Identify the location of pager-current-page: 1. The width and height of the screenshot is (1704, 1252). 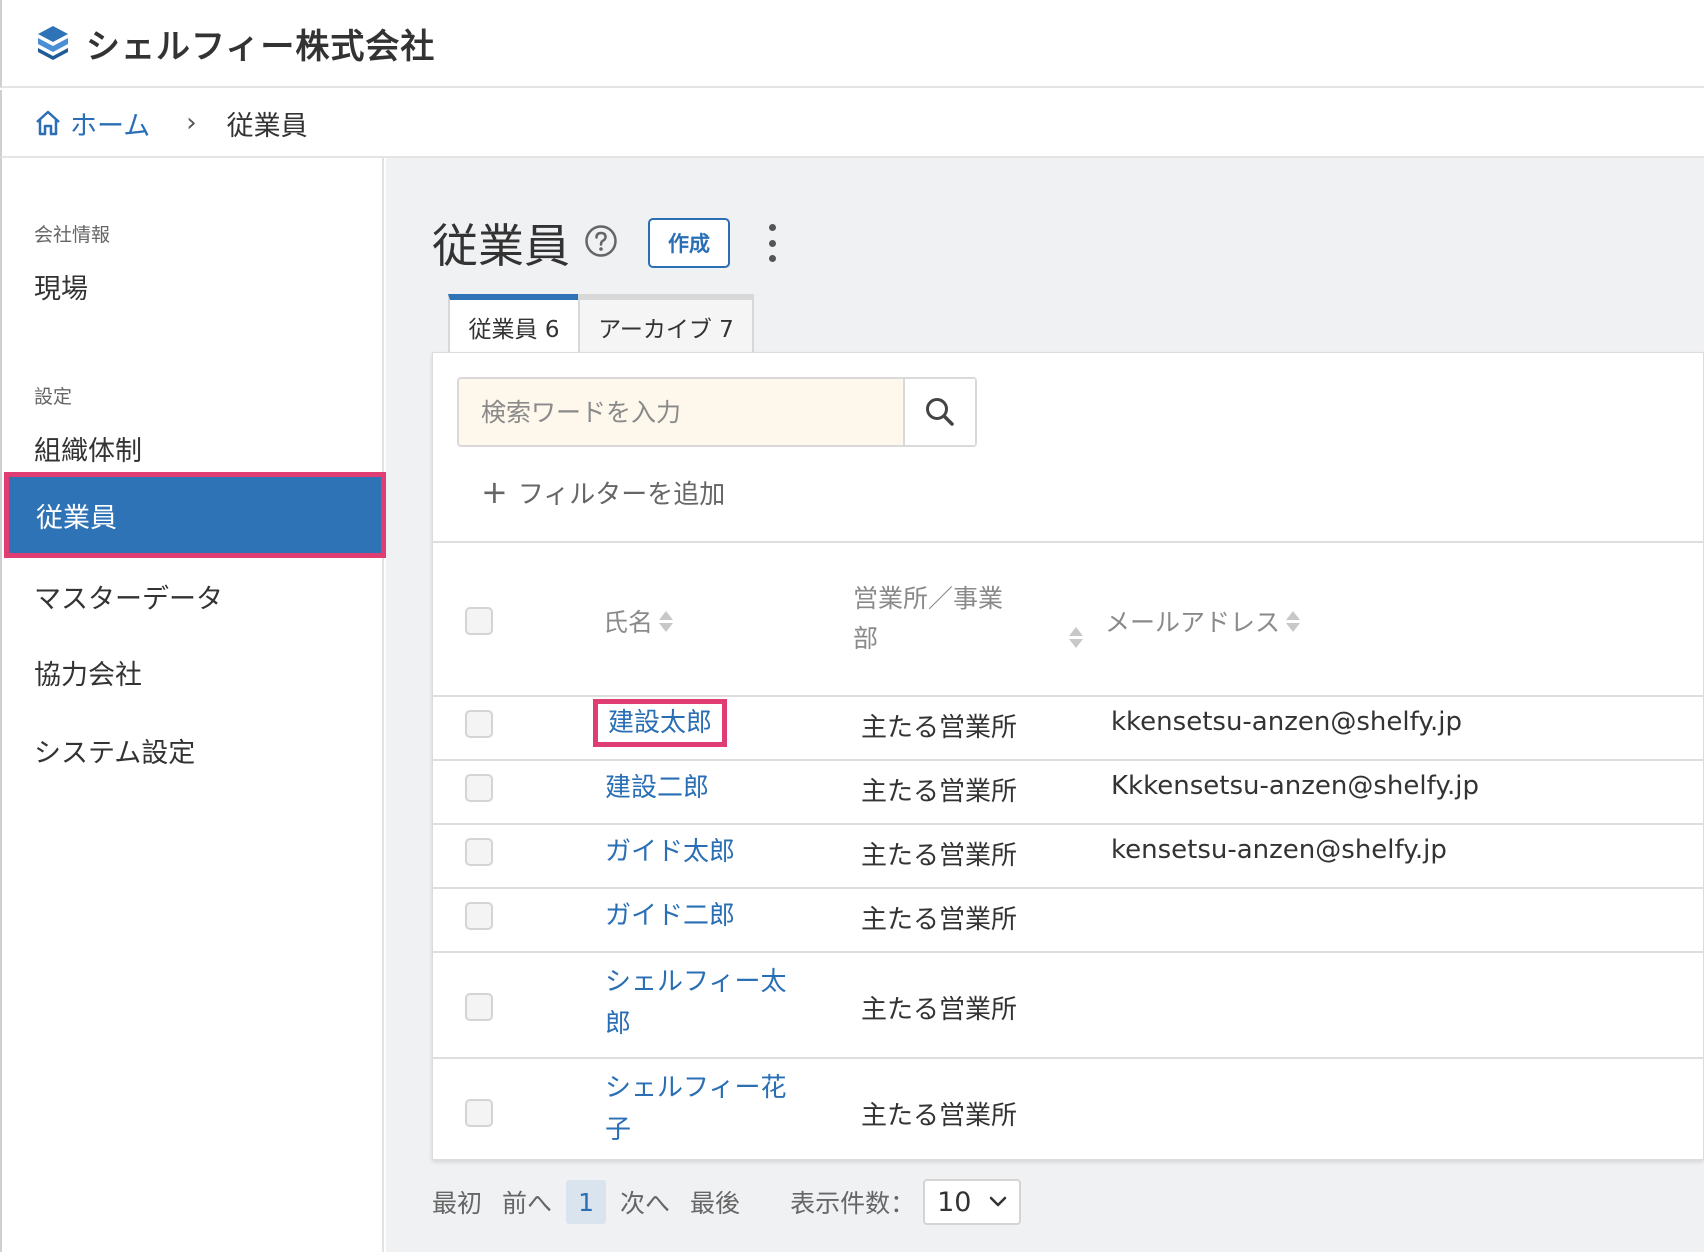
(586, 1202).